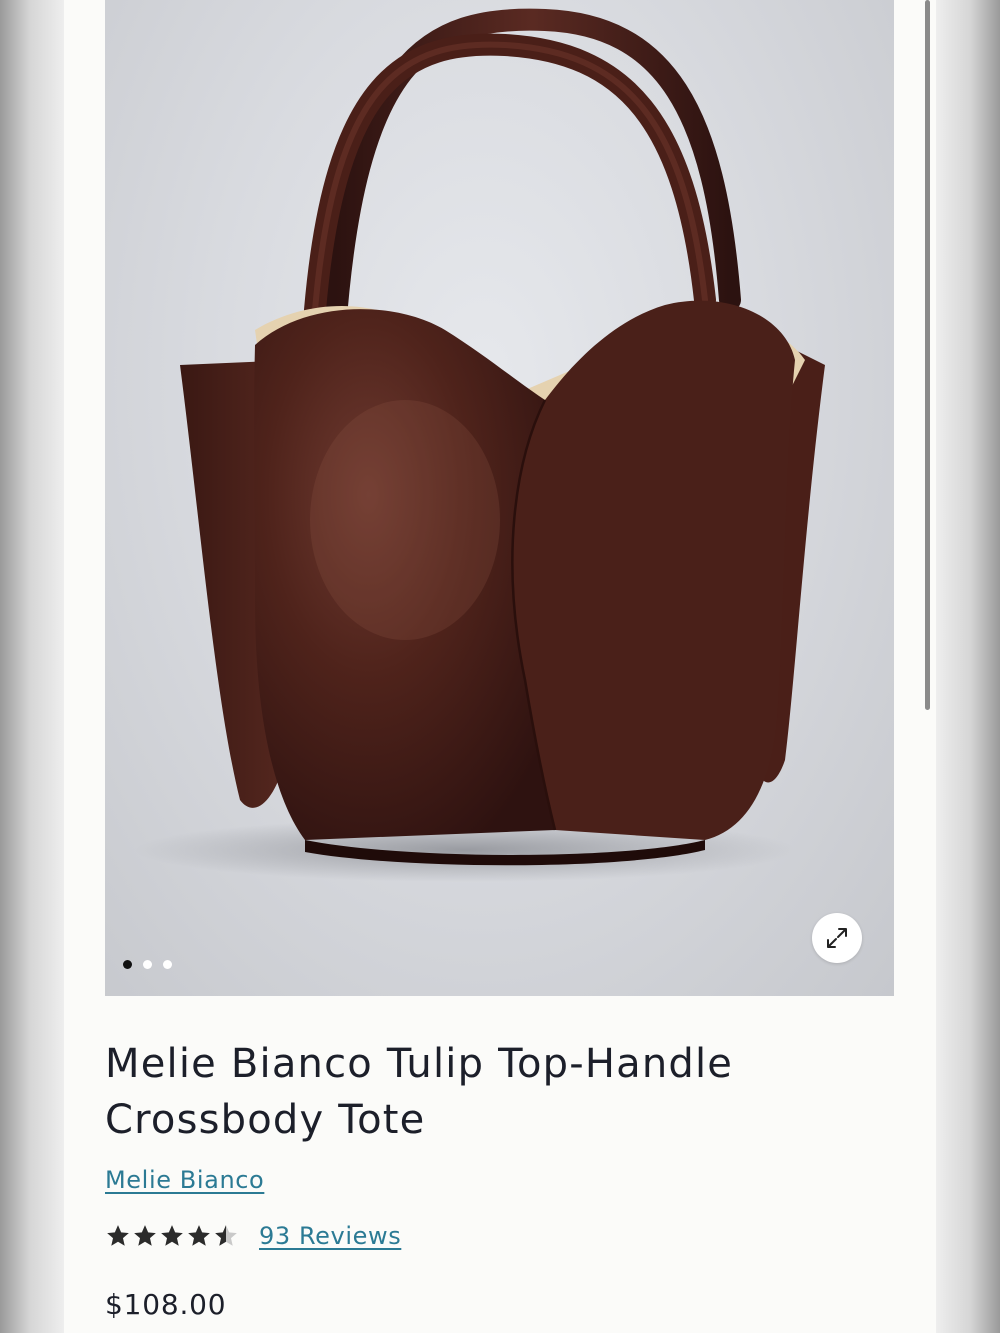 The height and width of the screenshot is (1333, 1000). I want to click on rating-row: 93 Reviews, so click(253, 1236).